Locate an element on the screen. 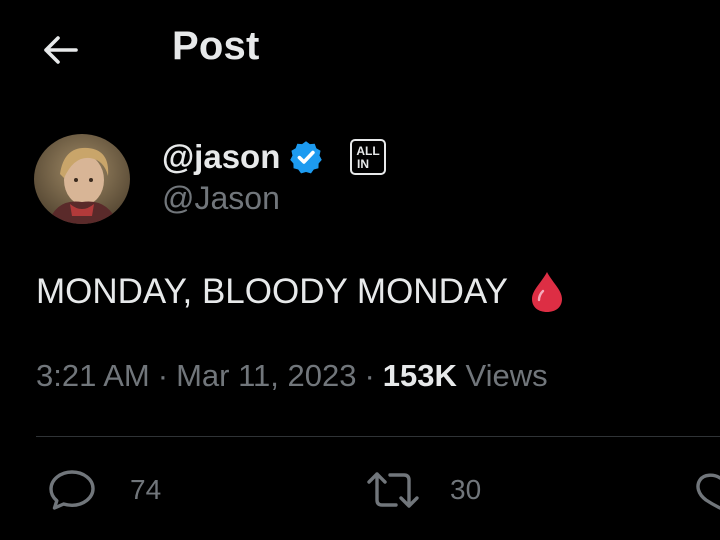 This screenshot has height=540, width=720. name-row: @jason ALL IN is located at coordinates (274, 157).